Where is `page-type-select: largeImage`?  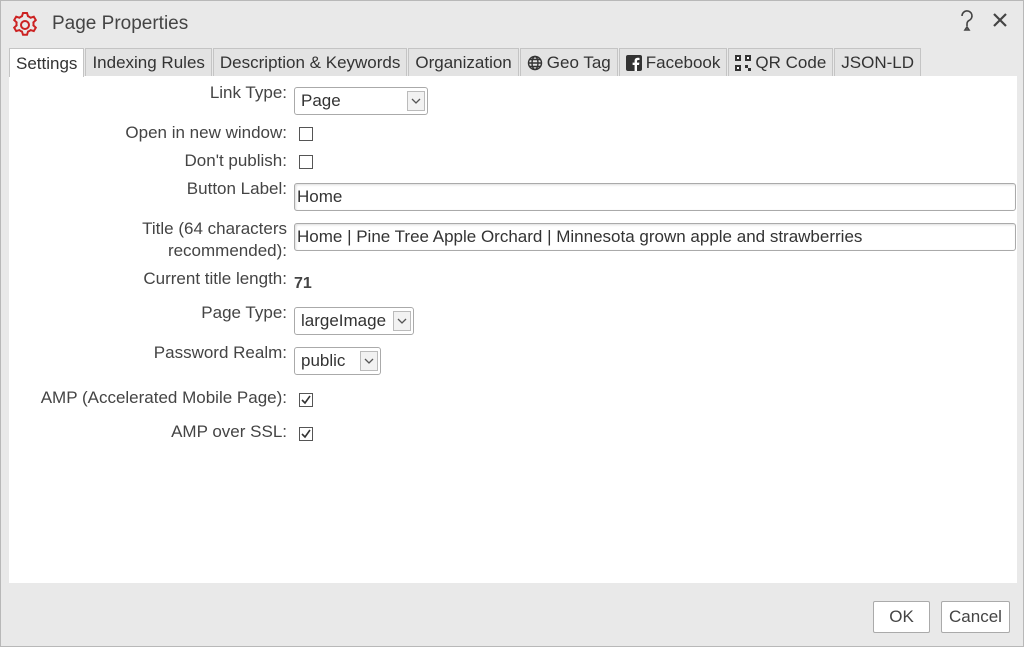
page-type-select: largeImage is located at coordinates (354, 321).